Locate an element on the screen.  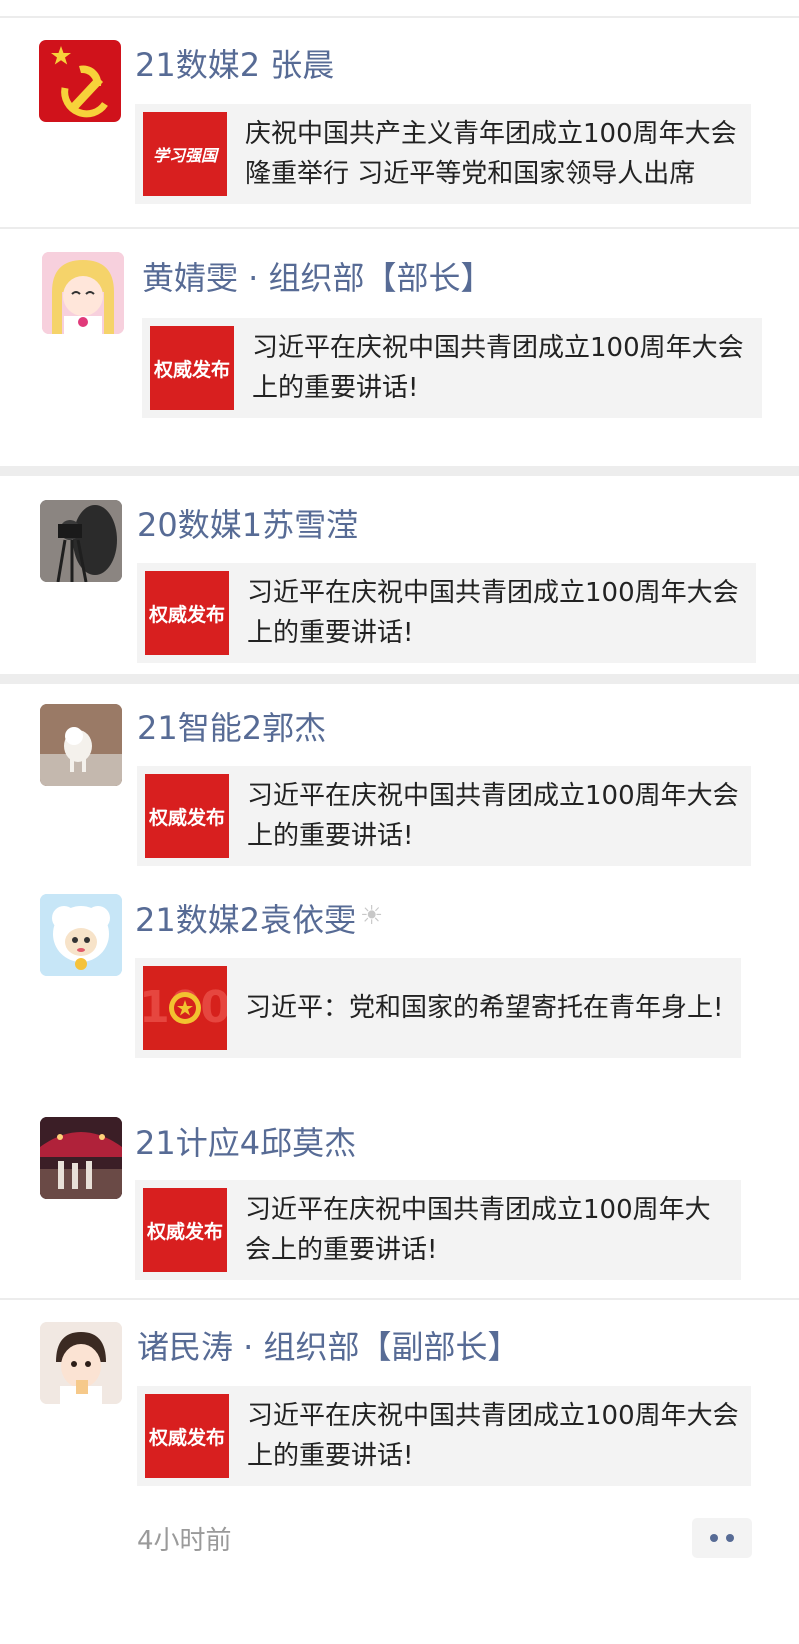
link-thumbnail: 学习强国 is located at coordinates (185, 154).